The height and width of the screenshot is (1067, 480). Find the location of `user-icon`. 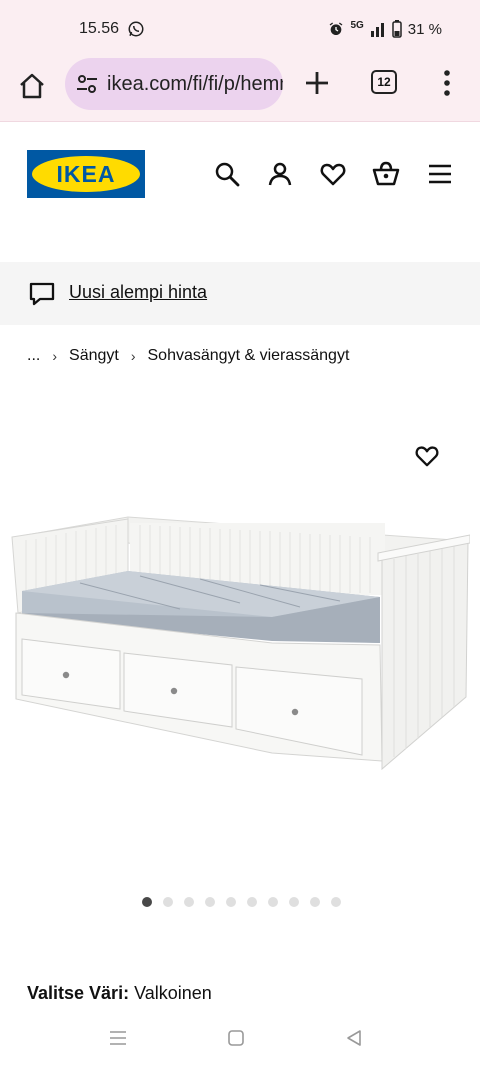

user-icon is located at coordinates (280, 174).